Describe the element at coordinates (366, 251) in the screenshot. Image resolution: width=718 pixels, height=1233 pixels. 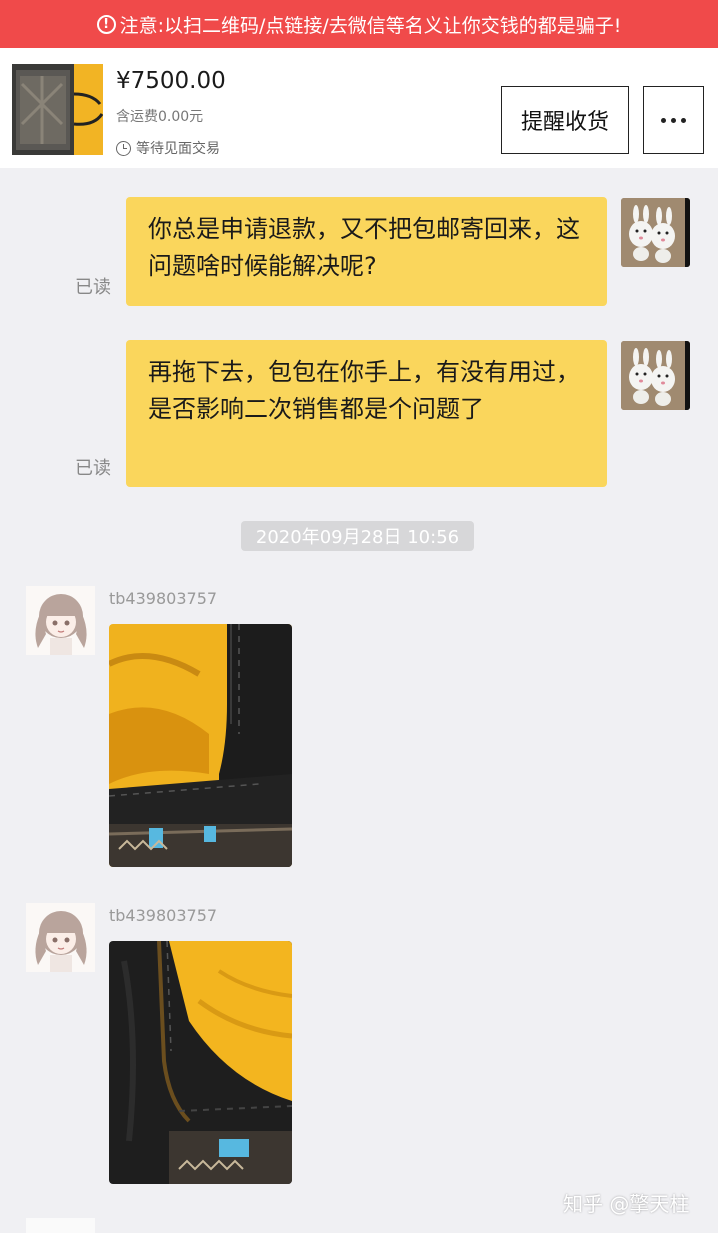
I see `message-bubble: 你总是申请退款，又不把包邮寄回来，这问题啥时候能解决呢?` at that location.